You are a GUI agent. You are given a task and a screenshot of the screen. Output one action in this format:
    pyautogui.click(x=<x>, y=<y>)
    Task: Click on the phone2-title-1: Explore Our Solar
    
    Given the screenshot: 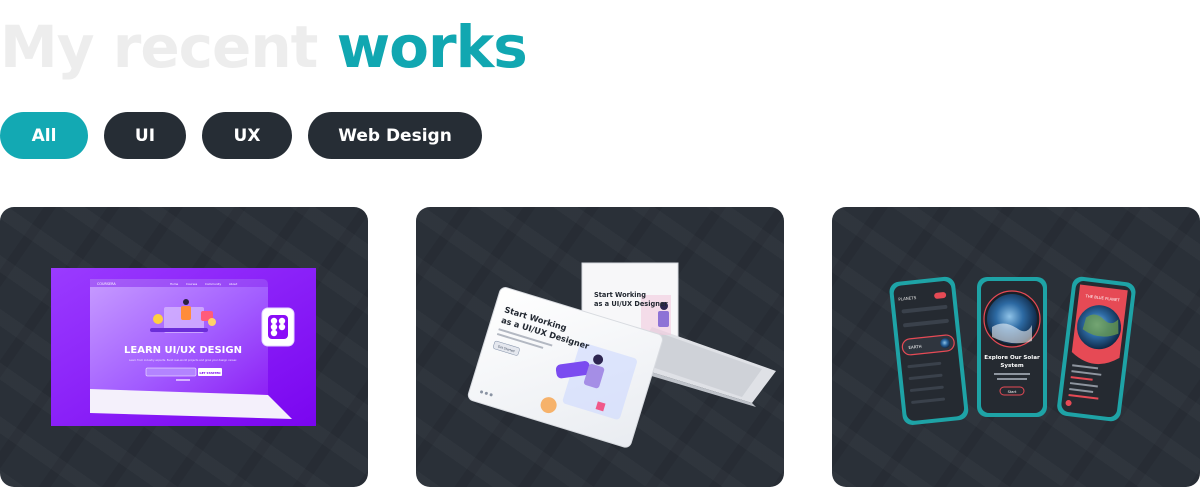 What is the action you would take?
    pyautogui.click(x=1012, y=358)
    